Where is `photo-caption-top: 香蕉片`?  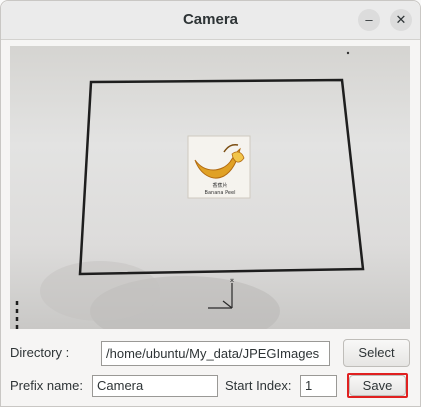
photo-caption-top: 香蕉片 is located at coordinates (219, 185).